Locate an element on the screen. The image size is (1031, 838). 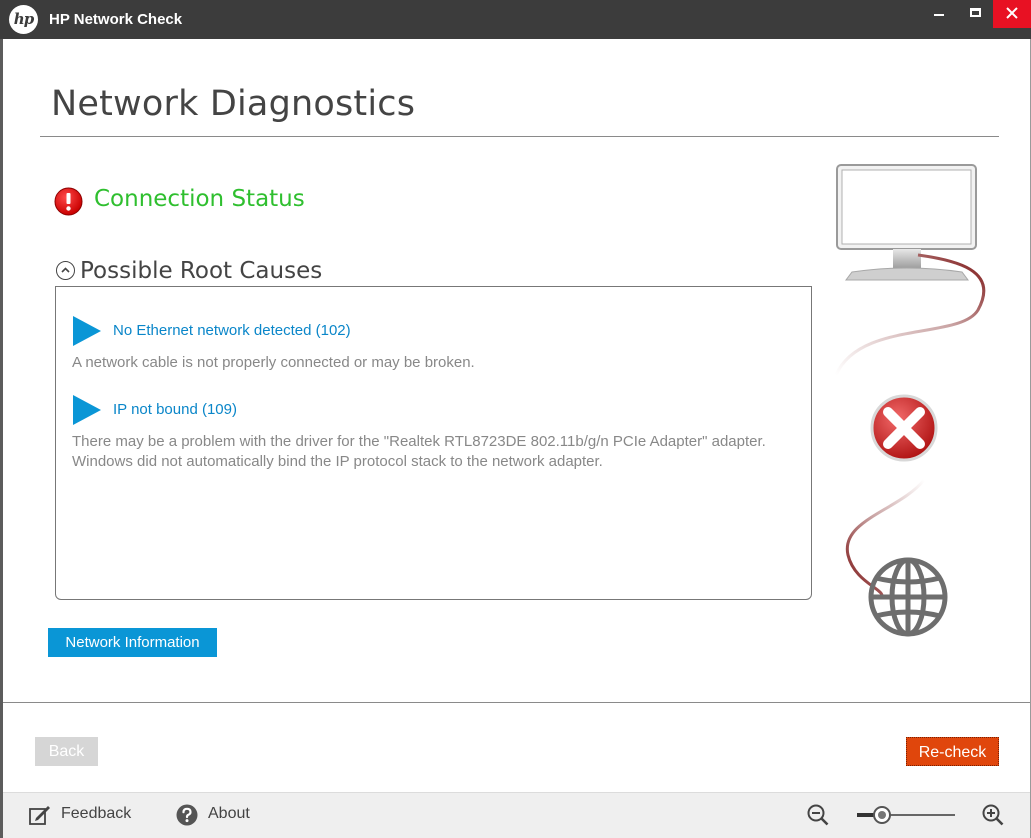
recheck-button: Re-check is located at coordinates (952, 751).